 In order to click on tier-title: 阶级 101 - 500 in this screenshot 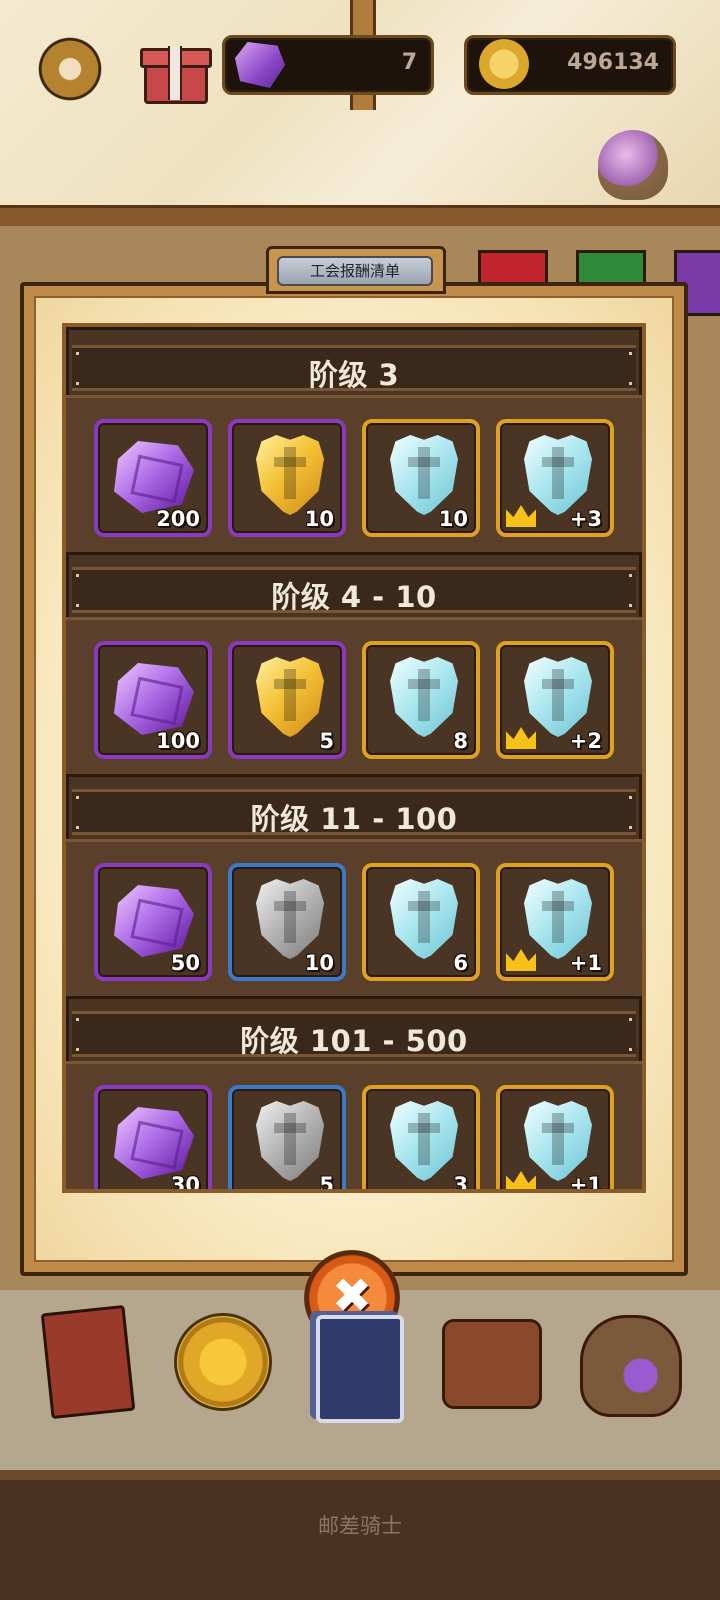, I will do `click(354, 1041)`.